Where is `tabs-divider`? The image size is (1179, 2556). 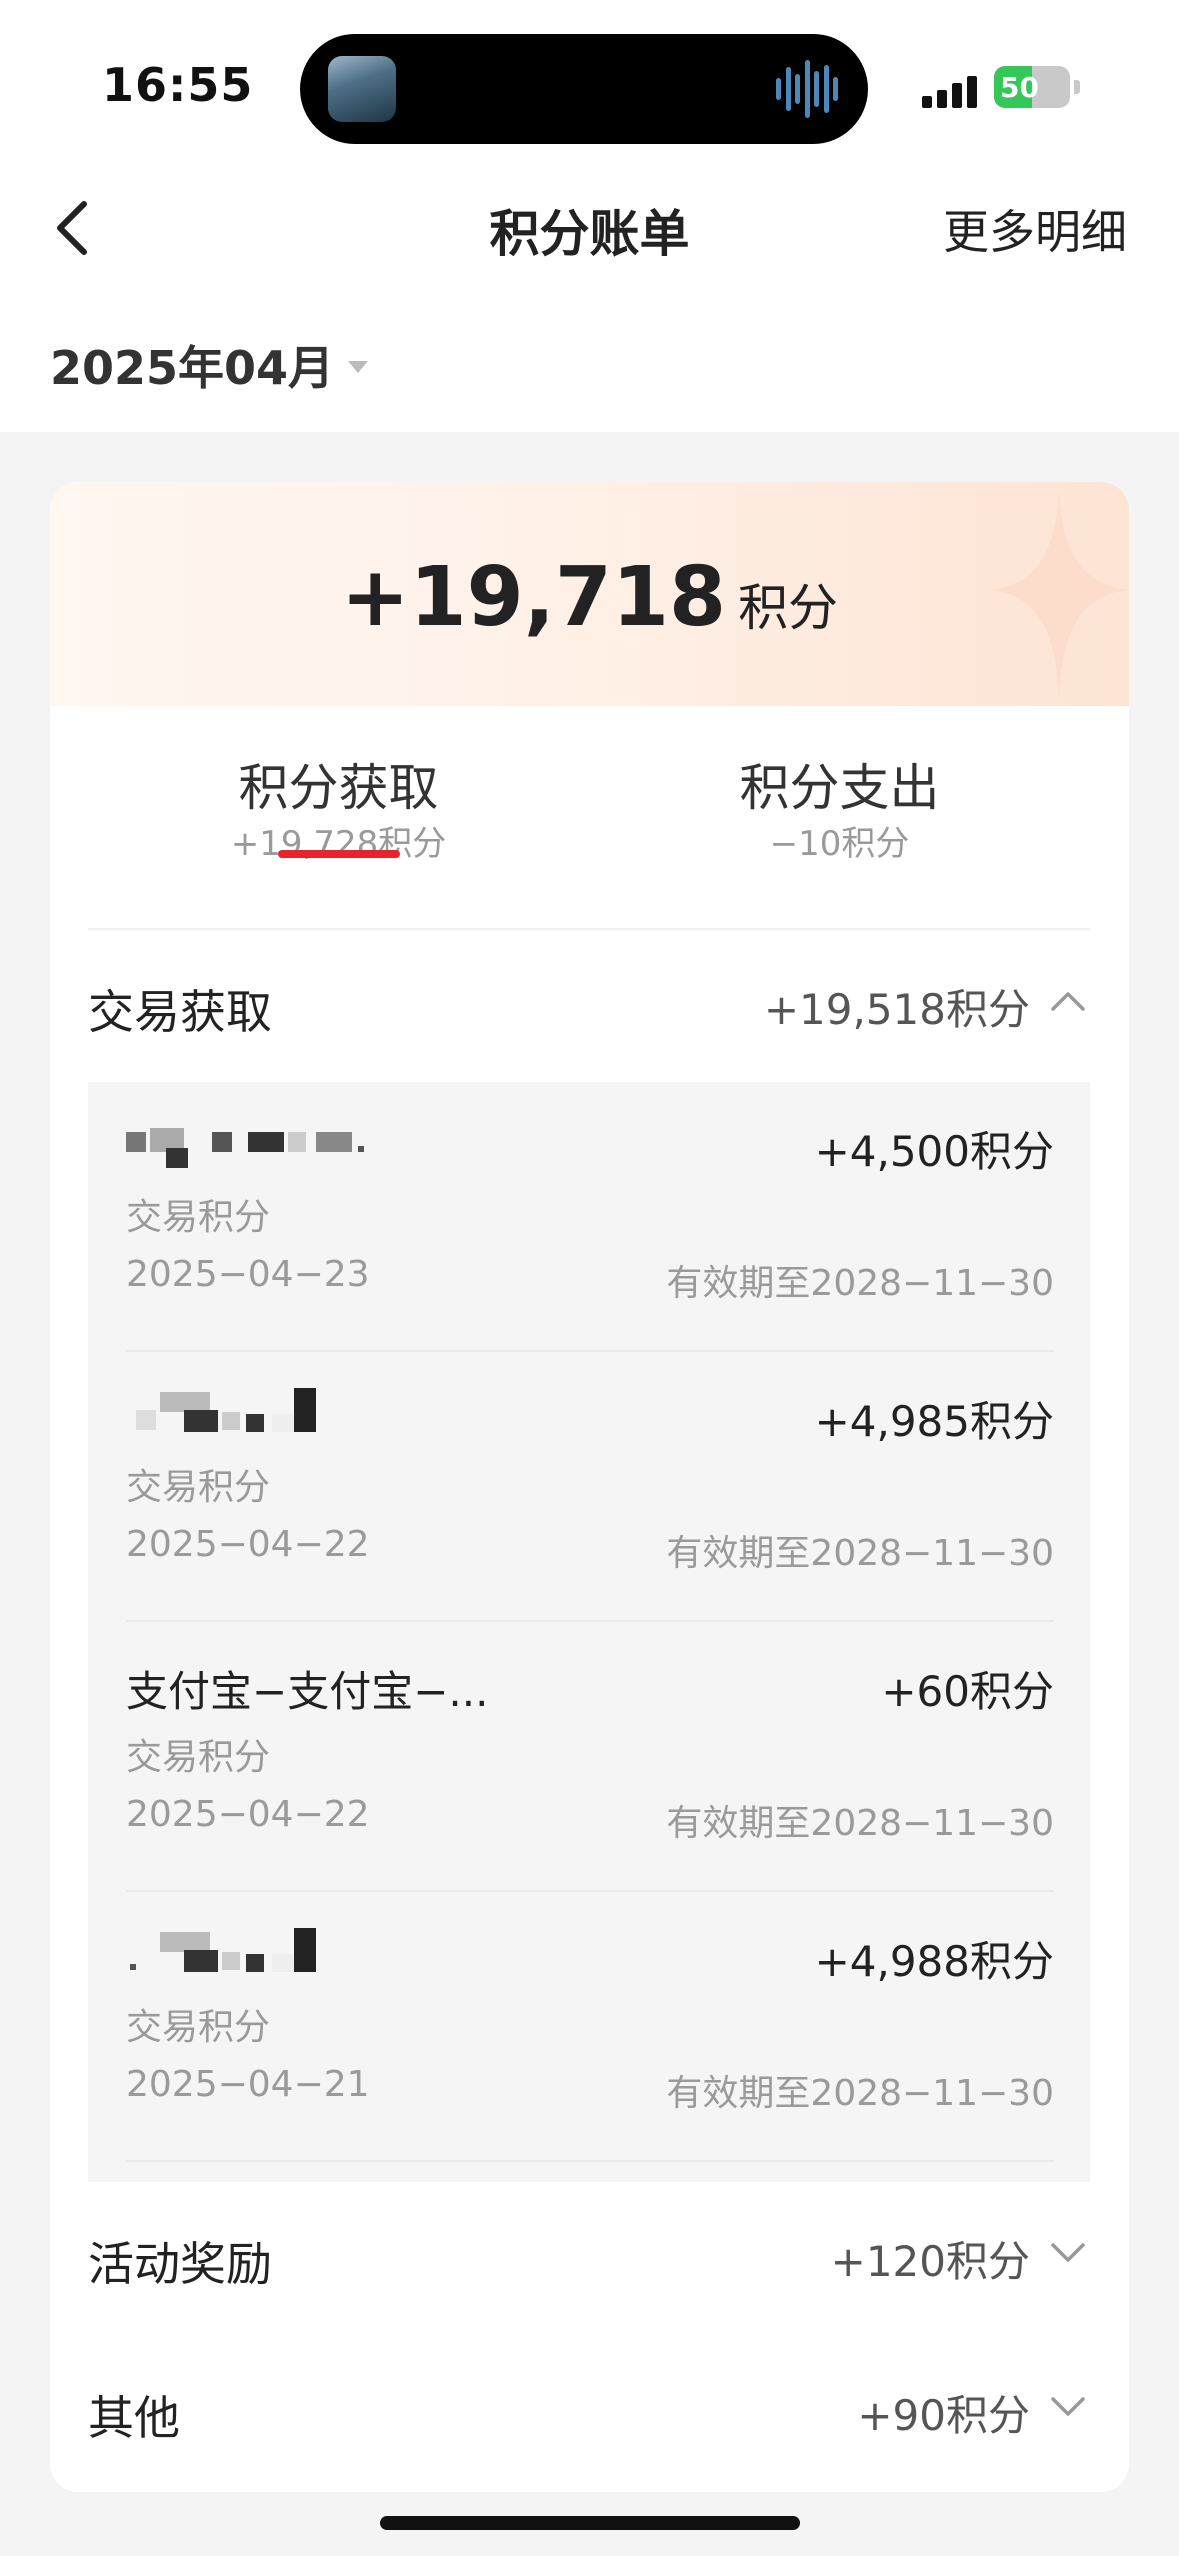 tabs-divider is located at coordinates (589, 929).